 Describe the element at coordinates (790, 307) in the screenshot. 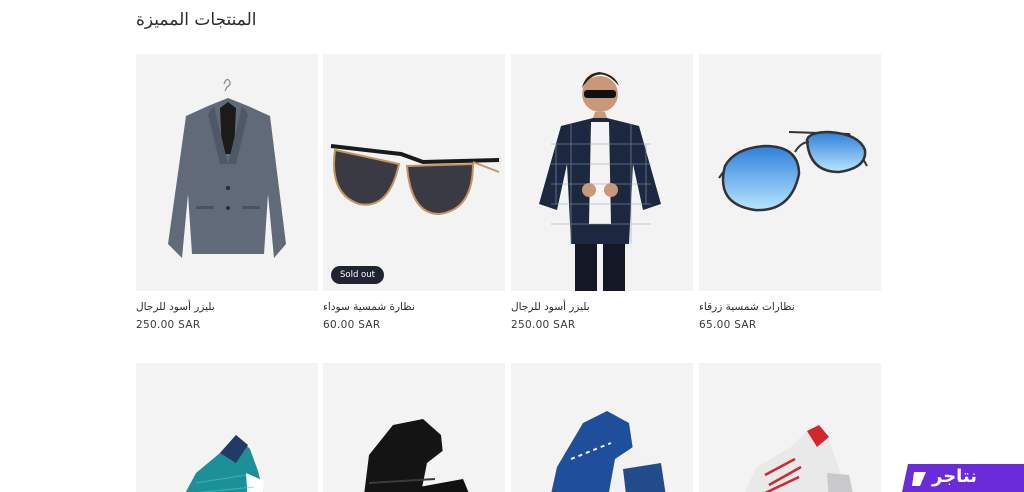

I see `product-title: نظارات شمسية زرقاء` at that location.